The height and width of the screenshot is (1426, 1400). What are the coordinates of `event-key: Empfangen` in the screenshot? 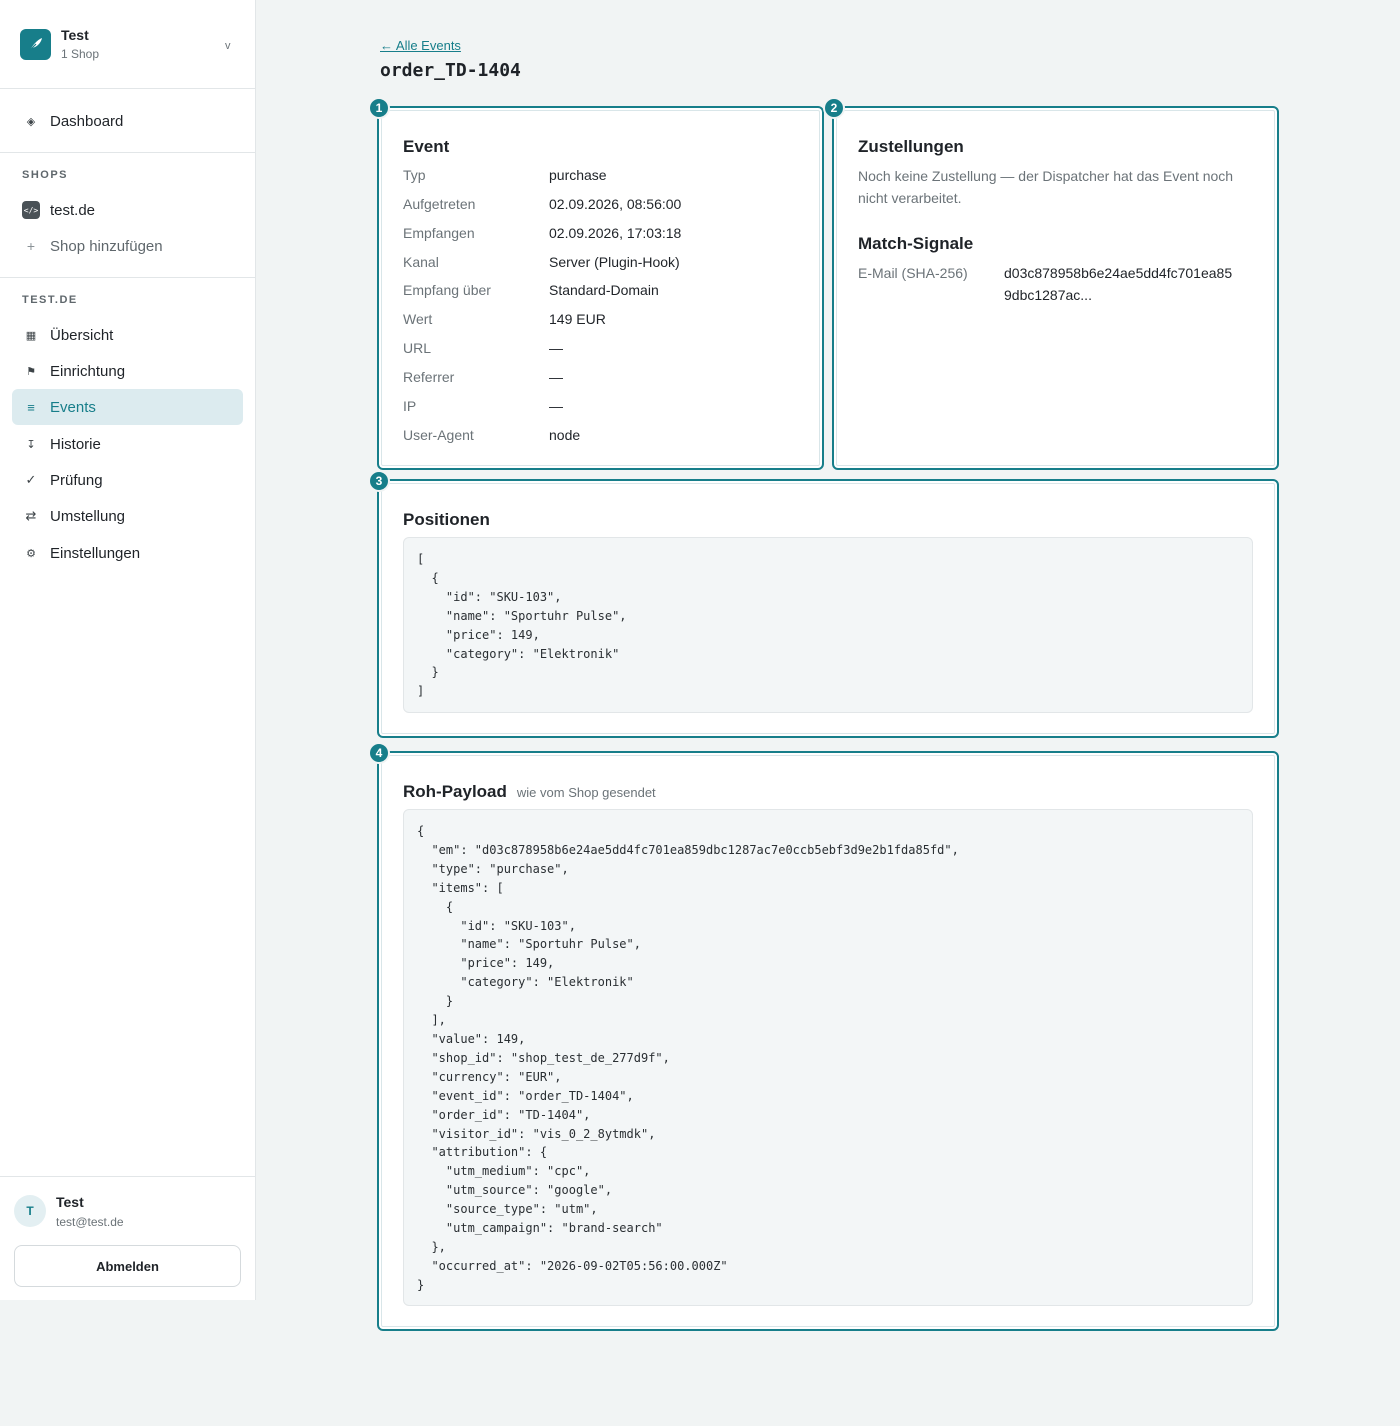 It's located at (439, 233).